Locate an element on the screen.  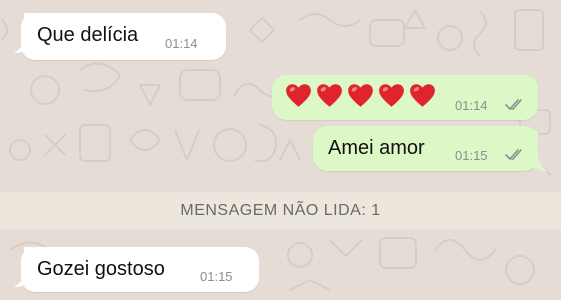
message-text: Amei amor is located at coordinates (376, 148).